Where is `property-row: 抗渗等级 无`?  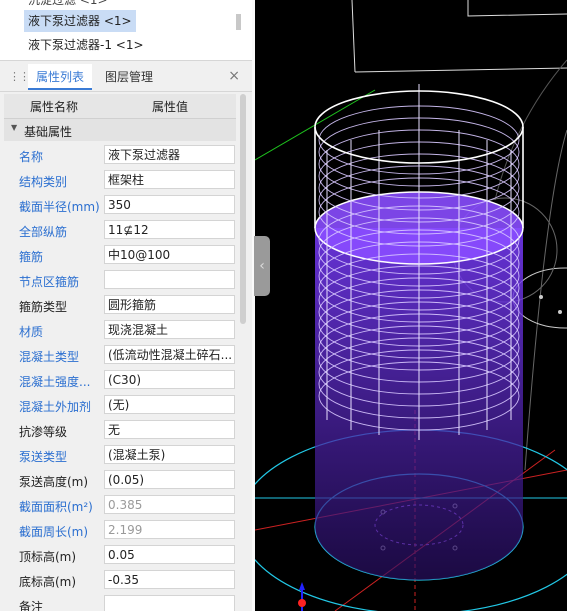 property-row: 抗渗等级 无 is located at coordinates (120, 430).